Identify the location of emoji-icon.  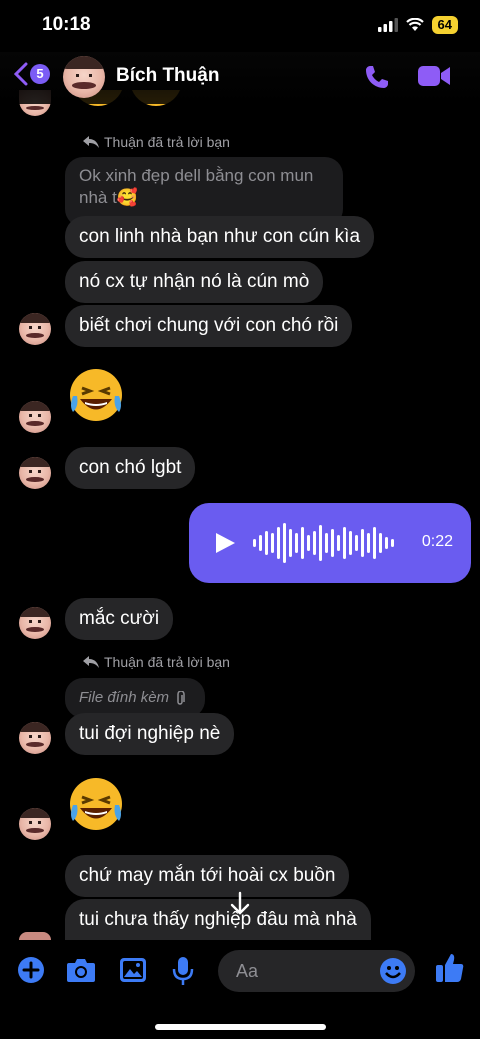
(393, 971).